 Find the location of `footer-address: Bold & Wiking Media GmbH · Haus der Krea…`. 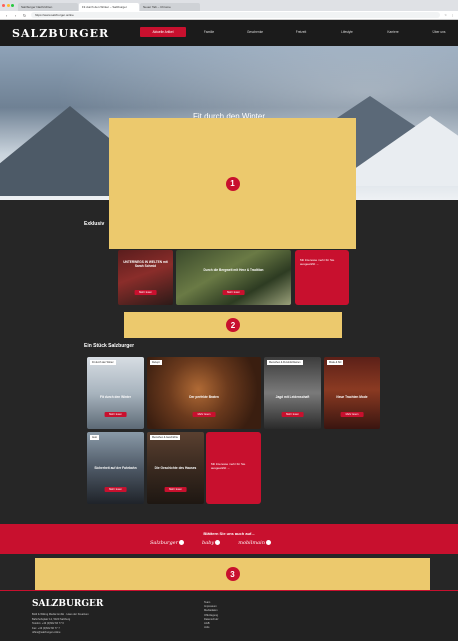

footer-address: Bold & Wiking Media GmbH · Haus der Krea… is located at coordinates (60, 624).